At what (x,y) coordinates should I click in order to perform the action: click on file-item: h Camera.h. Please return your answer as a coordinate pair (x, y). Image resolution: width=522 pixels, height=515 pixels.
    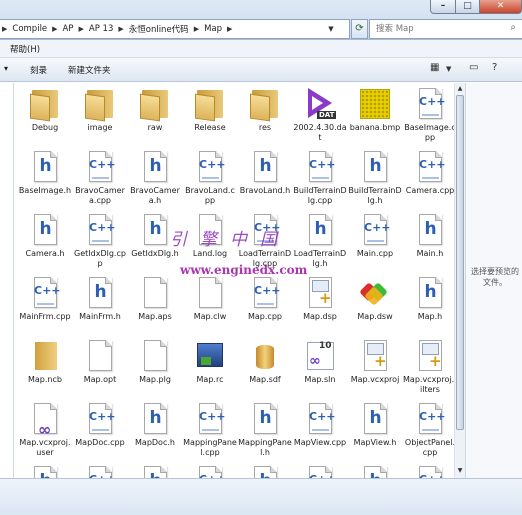
    Looking at the image, I should click on (45, 240).